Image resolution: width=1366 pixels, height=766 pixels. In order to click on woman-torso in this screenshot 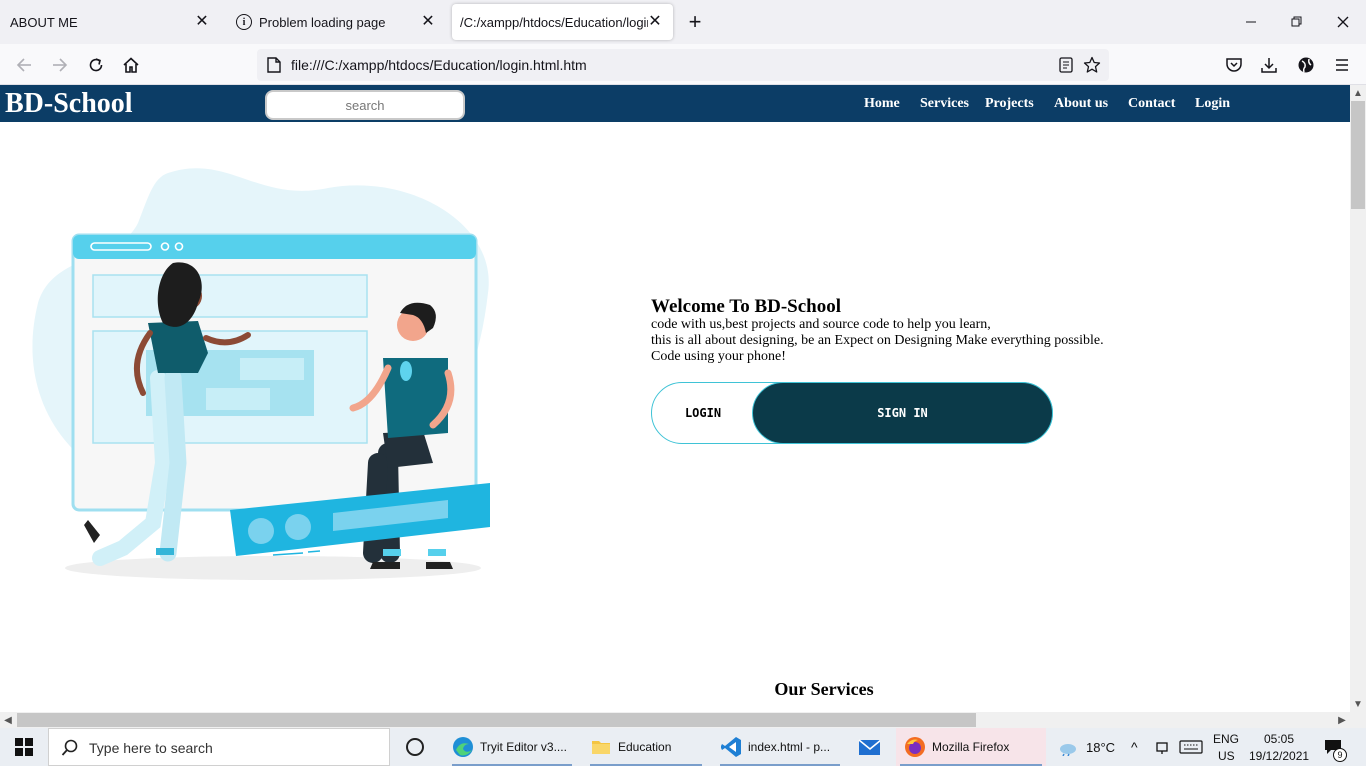, I will do `click(178, 347)`.